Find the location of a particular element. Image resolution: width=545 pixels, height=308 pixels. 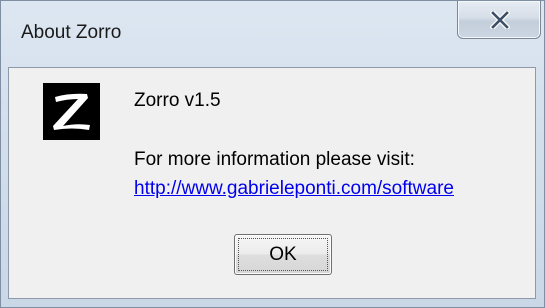

close-x-icon is located at coordinates (500, 20).